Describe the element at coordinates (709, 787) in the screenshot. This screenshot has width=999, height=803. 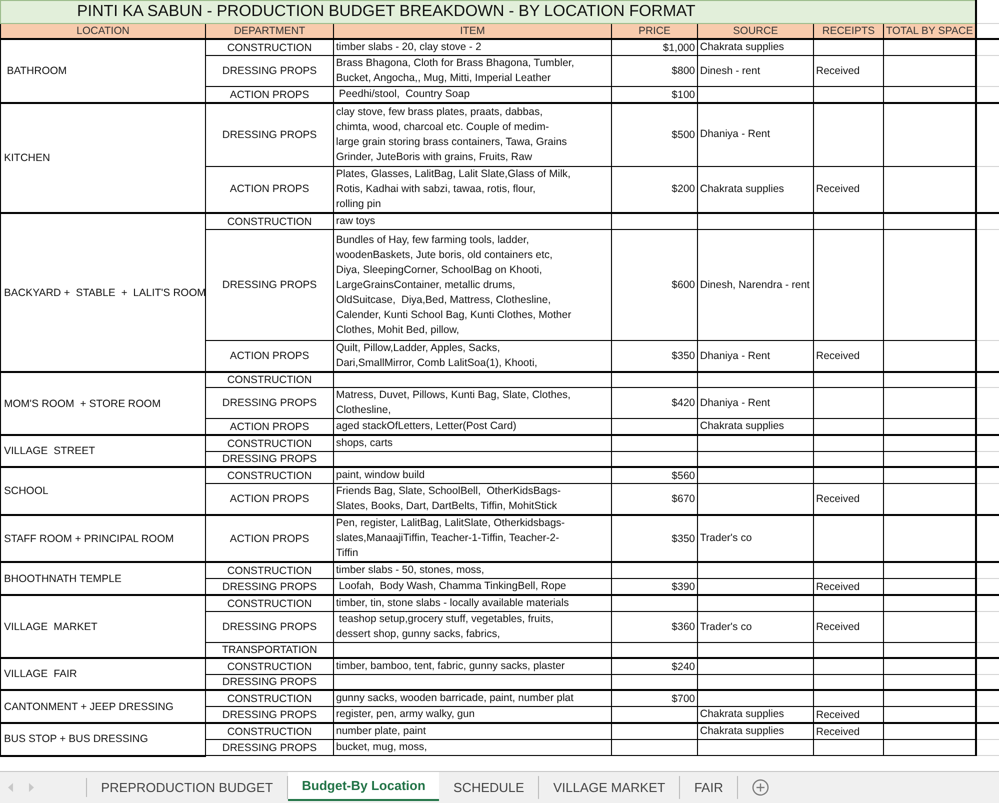
I see `sheet-tab: FAIR` at that location.